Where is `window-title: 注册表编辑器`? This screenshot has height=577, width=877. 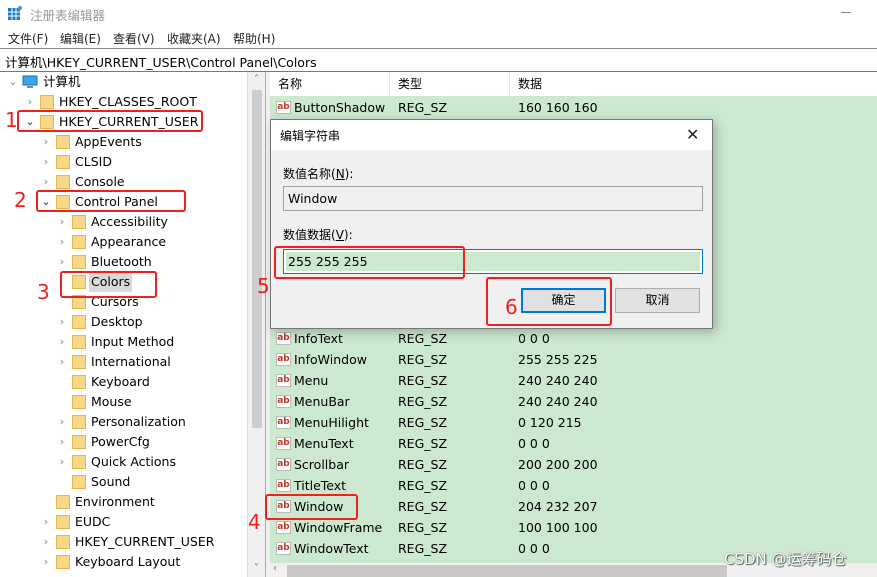
window-title: 注册表编辑器 is located at coordinates (68, 15).